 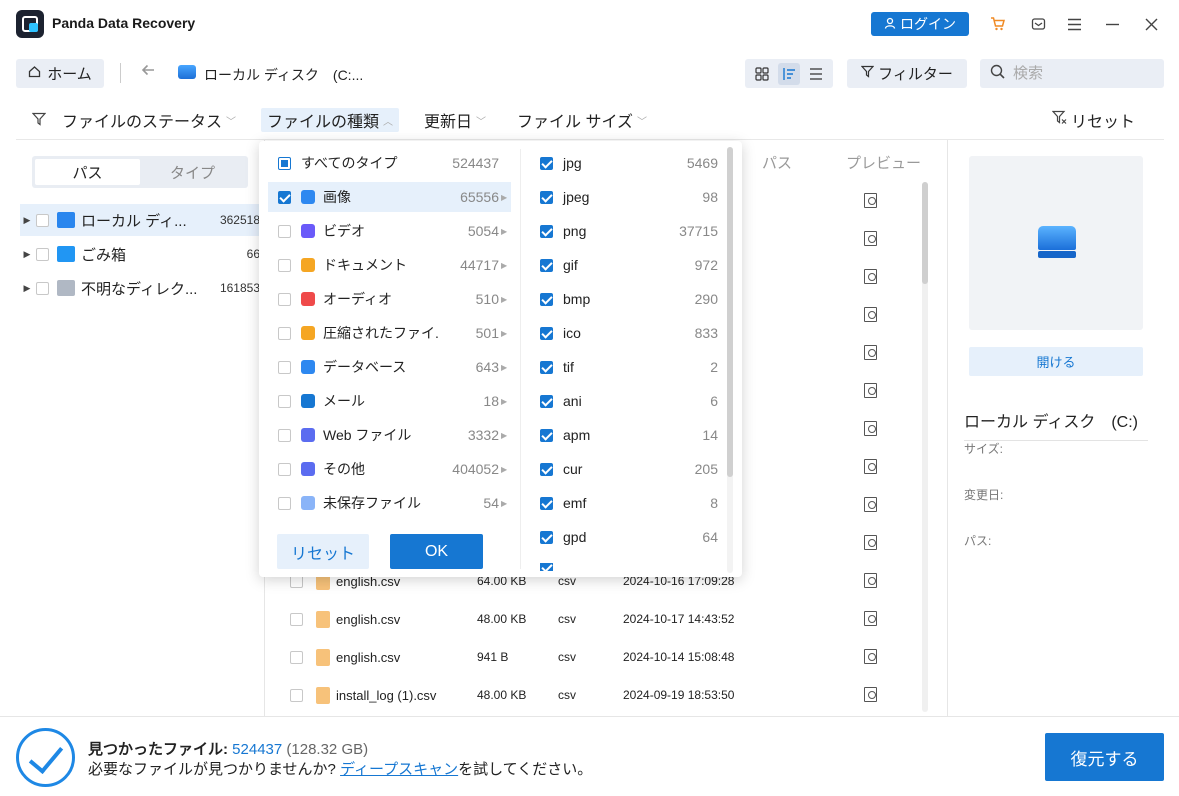 I want to click on category-item: メール 18 ▶, so click(x=389, y=401).